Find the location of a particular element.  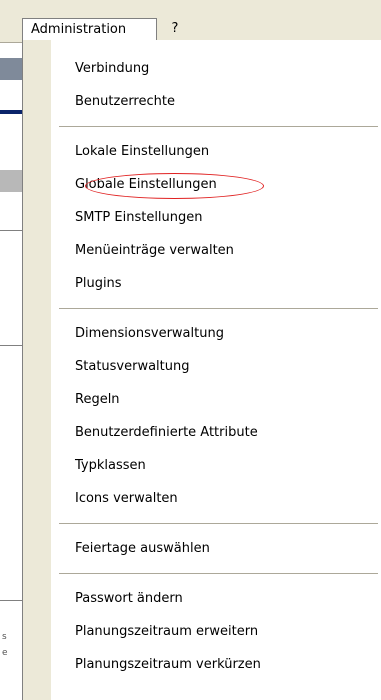

menu-item-benutzerrechte: Benutzerrechte is located at coordinates (202, 101).